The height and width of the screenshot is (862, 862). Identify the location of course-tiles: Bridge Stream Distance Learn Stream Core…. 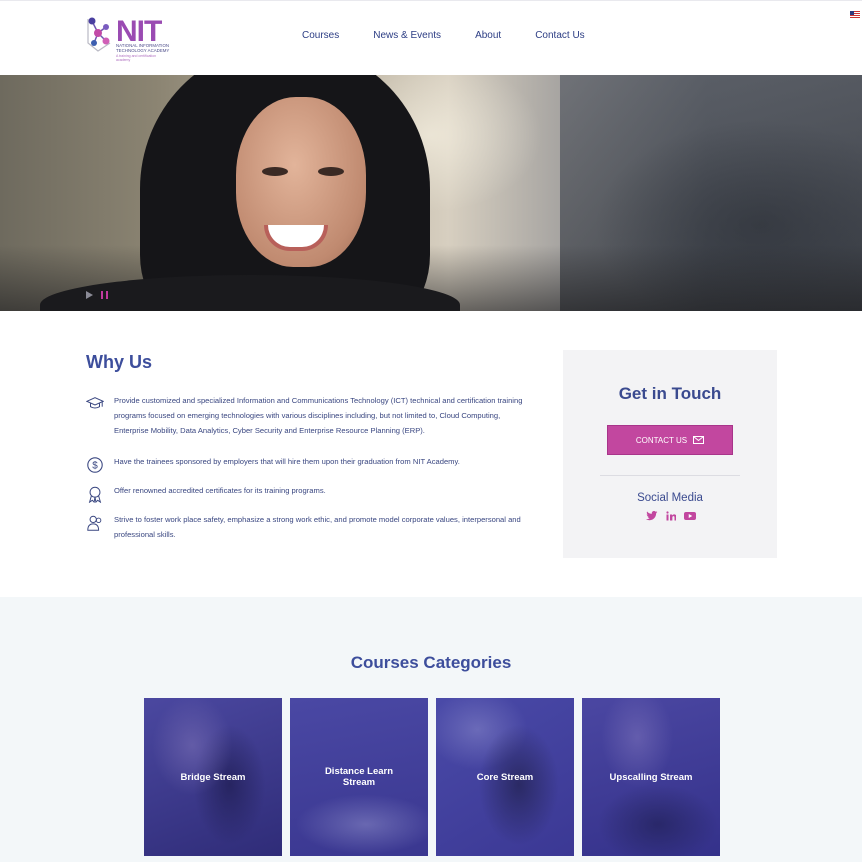
(432, 777).